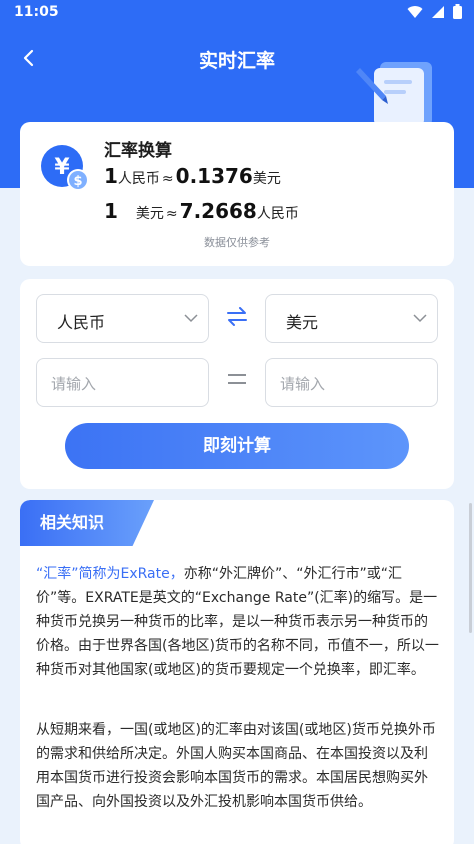 The height and width of the screenshot is (844, 474). What do you see at coordinates (351, 318) in the screenshot?
I see `to-currency-select: 美元` at bounding box center [351, 318].